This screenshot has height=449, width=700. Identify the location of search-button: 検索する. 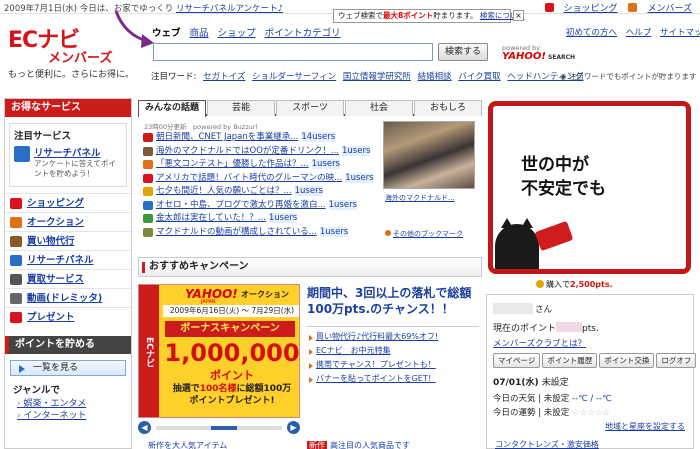
(463, 52).